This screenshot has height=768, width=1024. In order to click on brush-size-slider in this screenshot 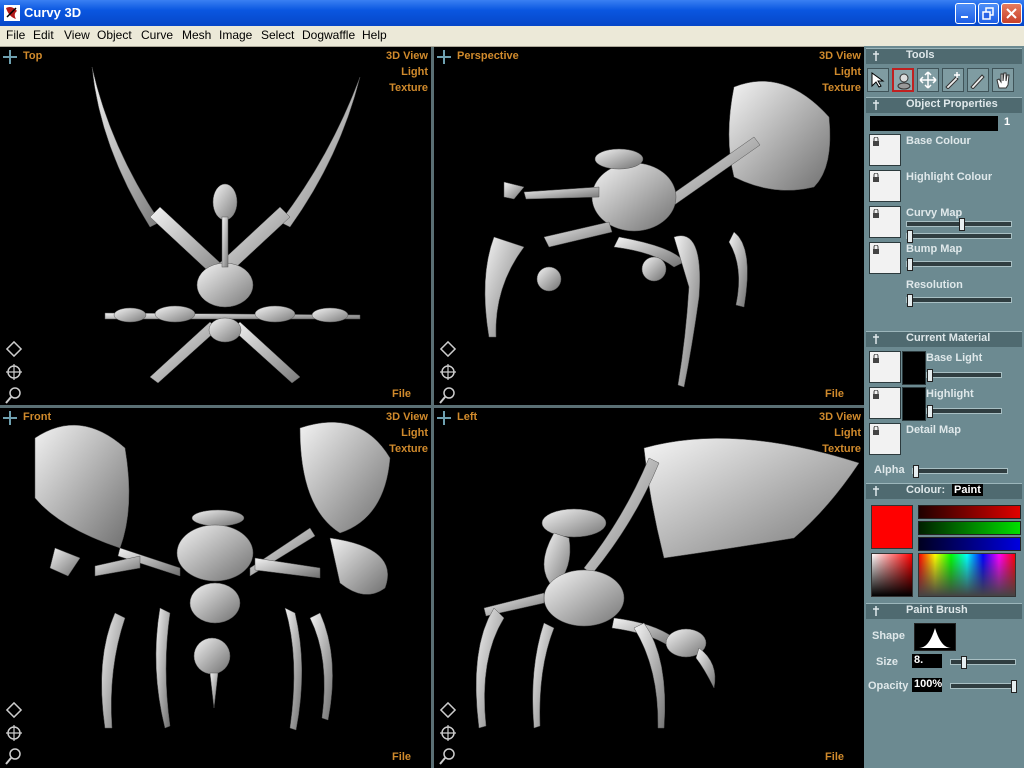, I will do `click(983, 662)`.